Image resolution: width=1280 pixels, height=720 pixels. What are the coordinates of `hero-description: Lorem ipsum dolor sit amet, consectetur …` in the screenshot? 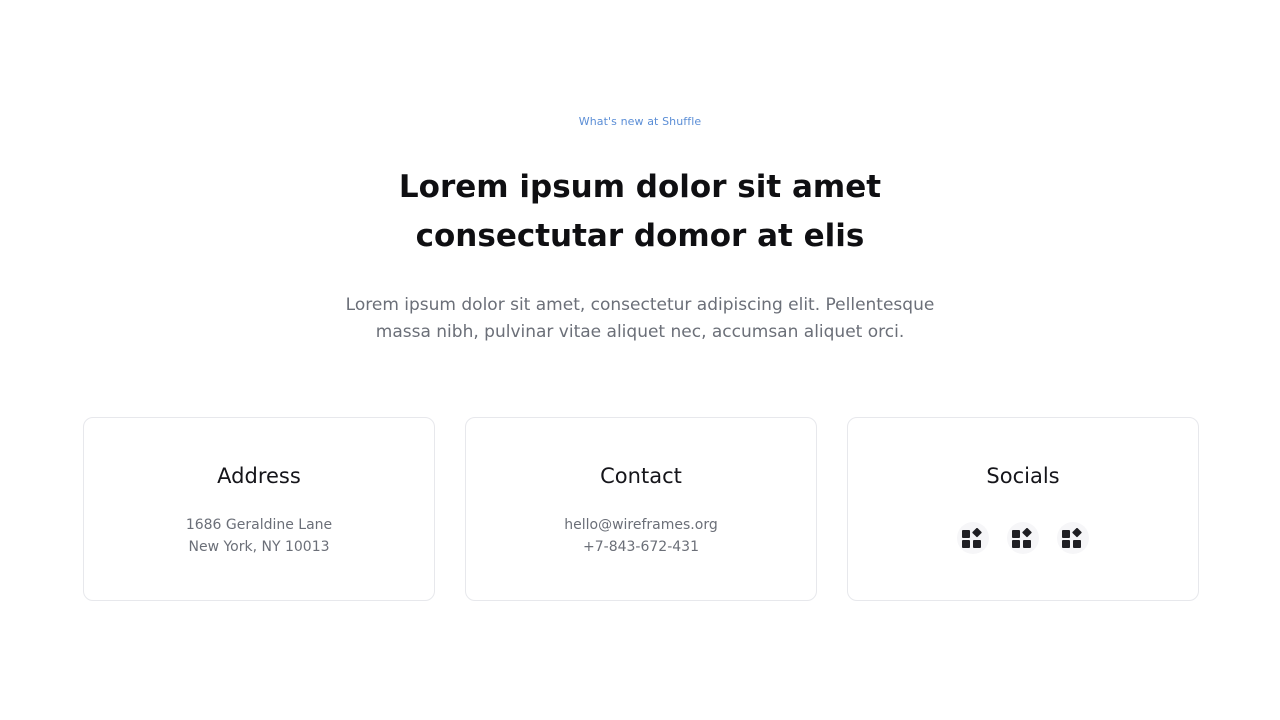 It's located at (640, 319).